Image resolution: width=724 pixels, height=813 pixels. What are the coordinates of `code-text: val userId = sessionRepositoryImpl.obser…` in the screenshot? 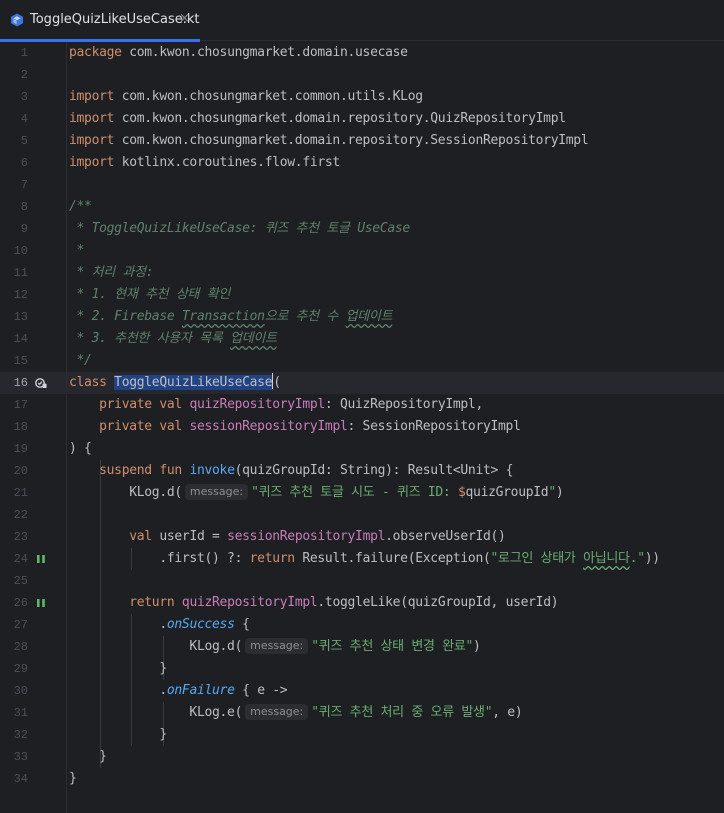 It's located at (287, 537).